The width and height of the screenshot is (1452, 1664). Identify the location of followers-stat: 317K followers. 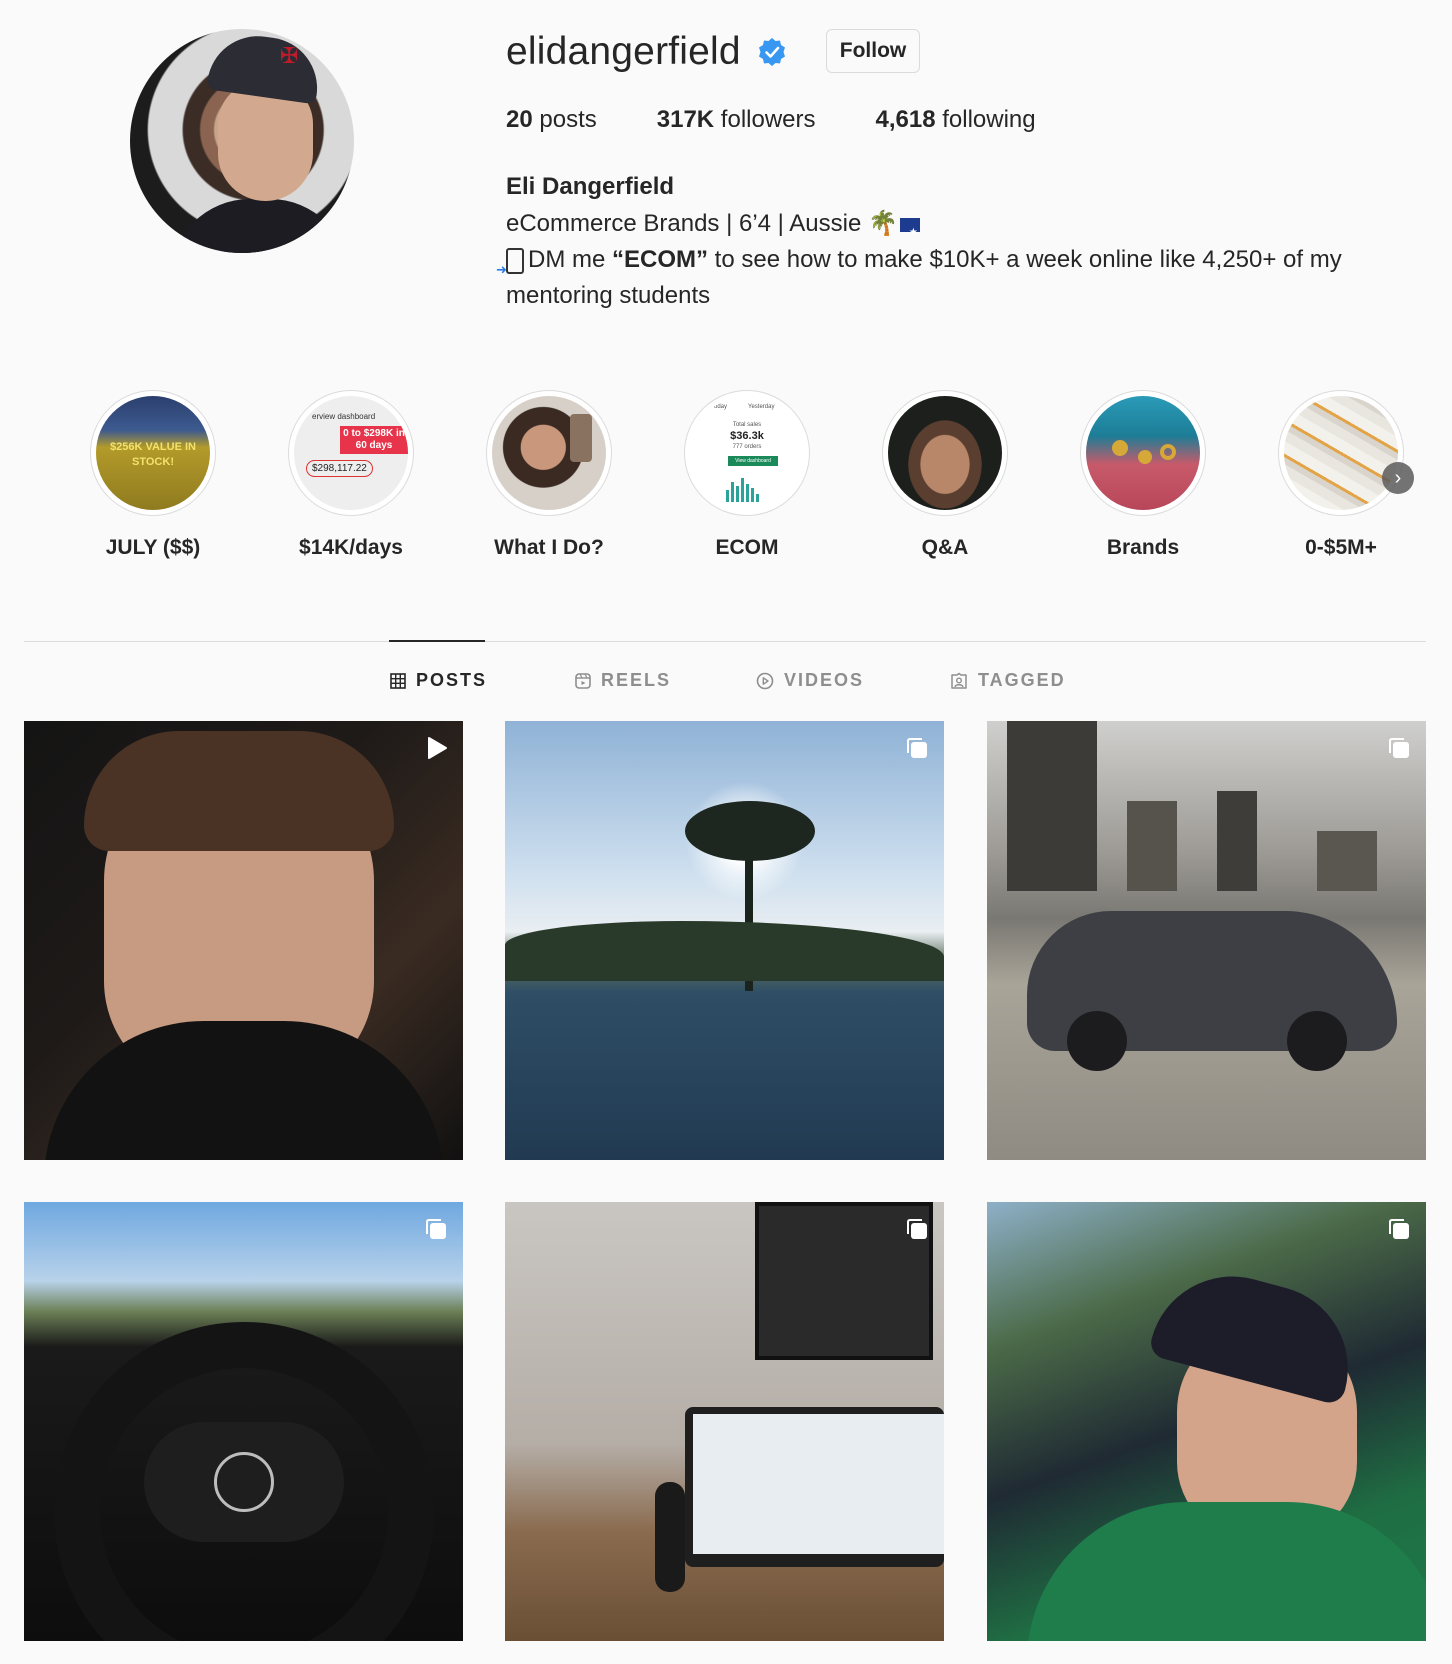
(736, 120).